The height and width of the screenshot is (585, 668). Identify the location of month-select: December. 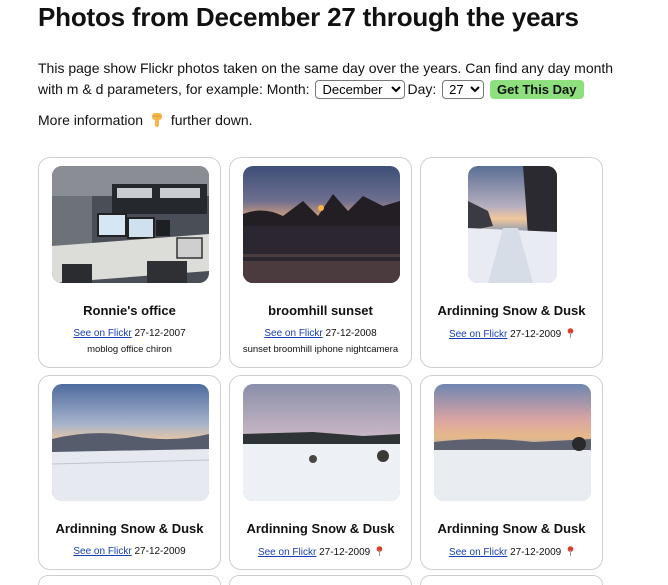
(360, 89).